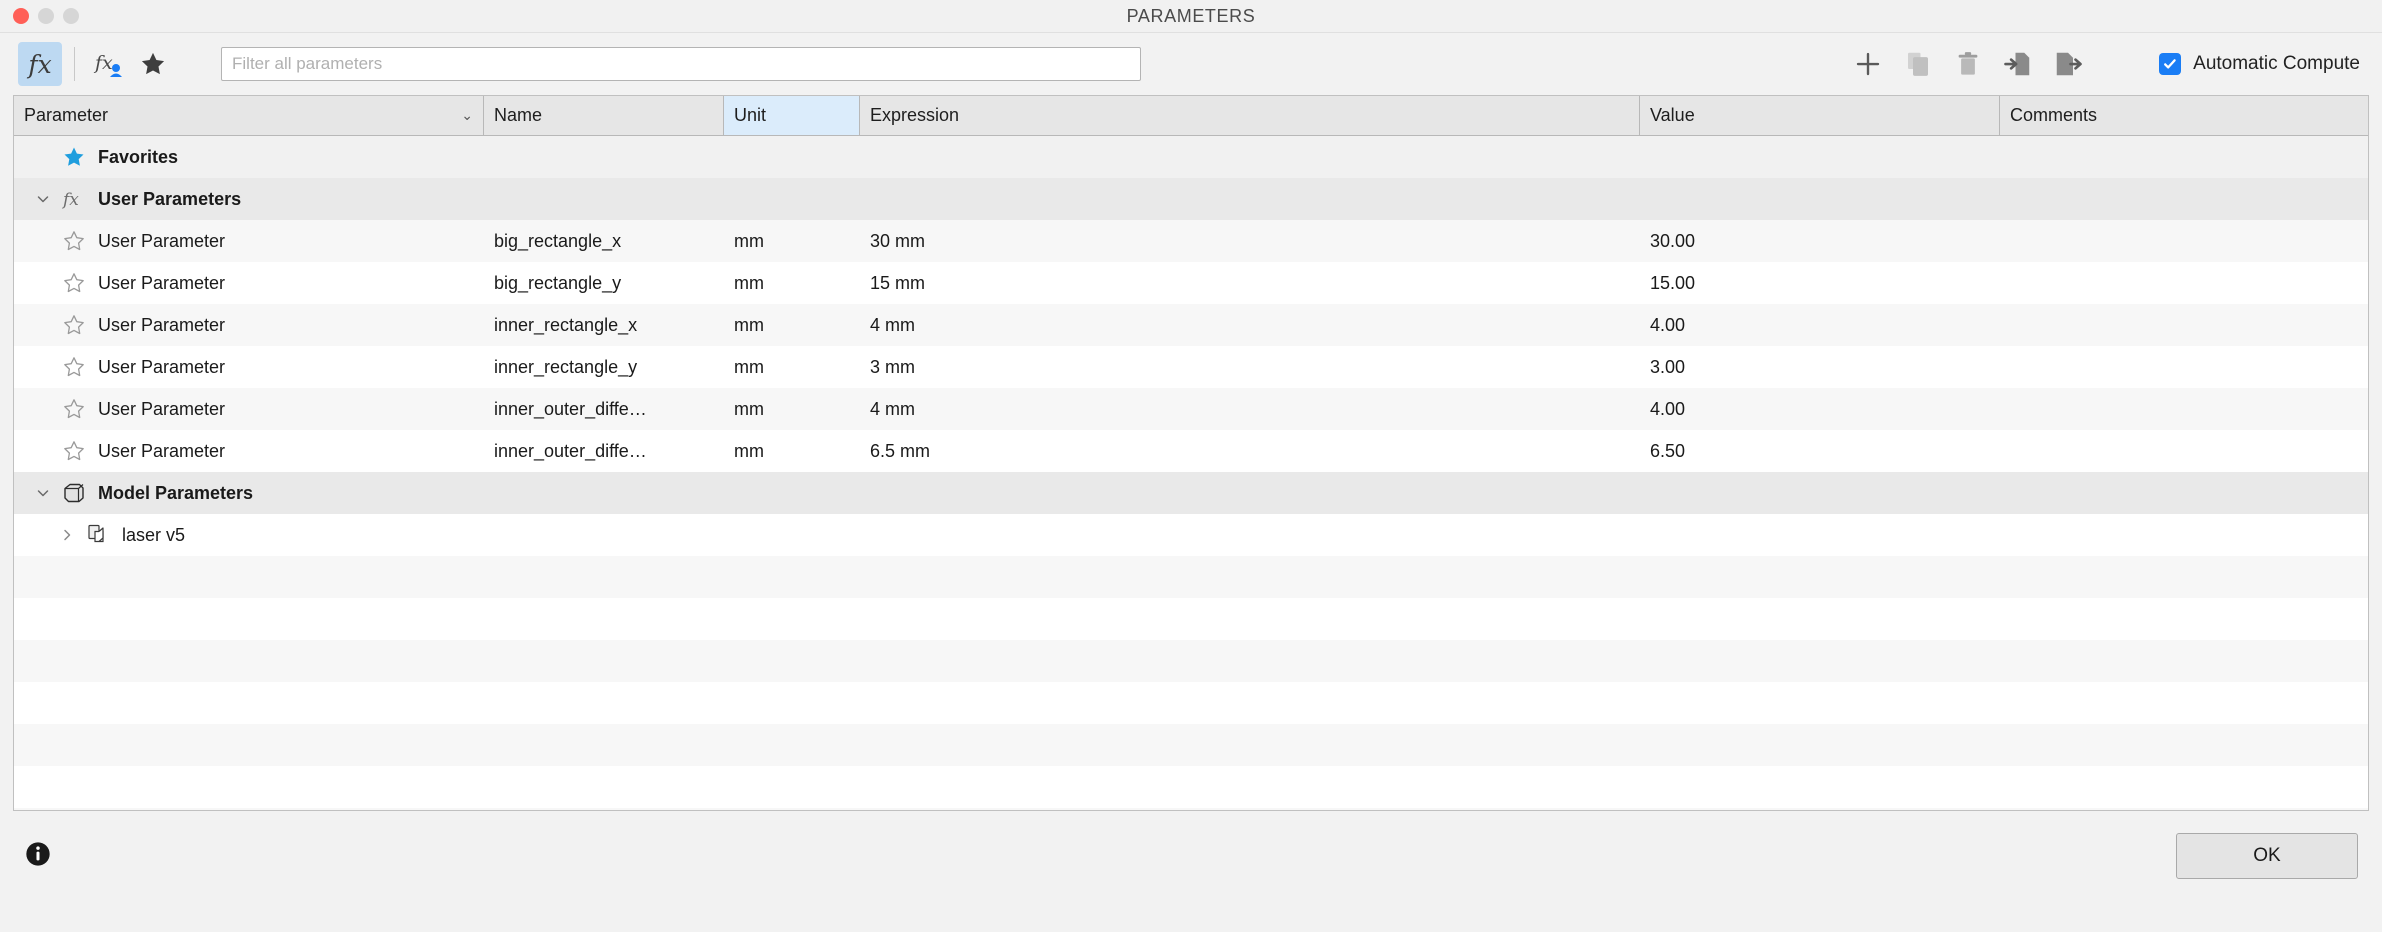 The height and width of the screenshot is (932, 2382). I want to click on column-header-unit-label: Unit, so click(750, 115).